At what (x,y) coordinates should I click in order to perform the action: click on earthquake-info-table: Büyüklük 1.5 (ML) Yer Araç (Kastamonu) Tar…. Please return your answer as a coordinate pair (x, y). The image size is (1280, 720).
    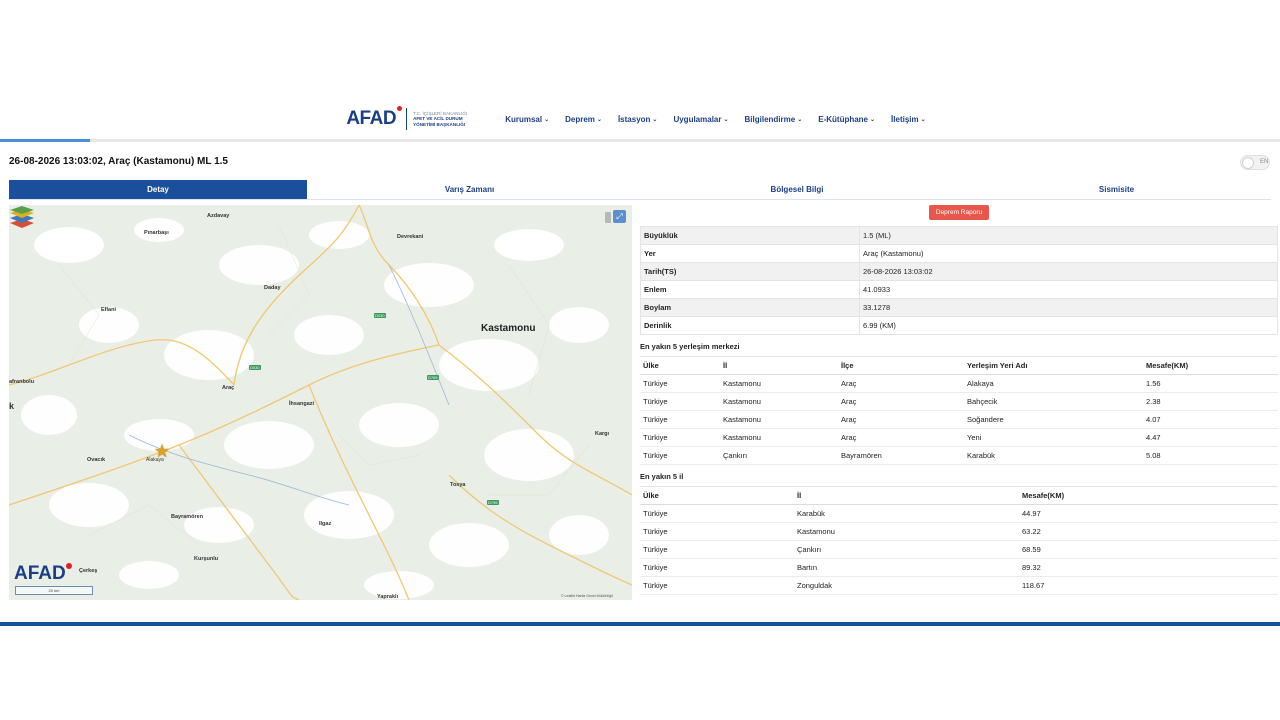
    Looking at the image, I should click on (959, 280).